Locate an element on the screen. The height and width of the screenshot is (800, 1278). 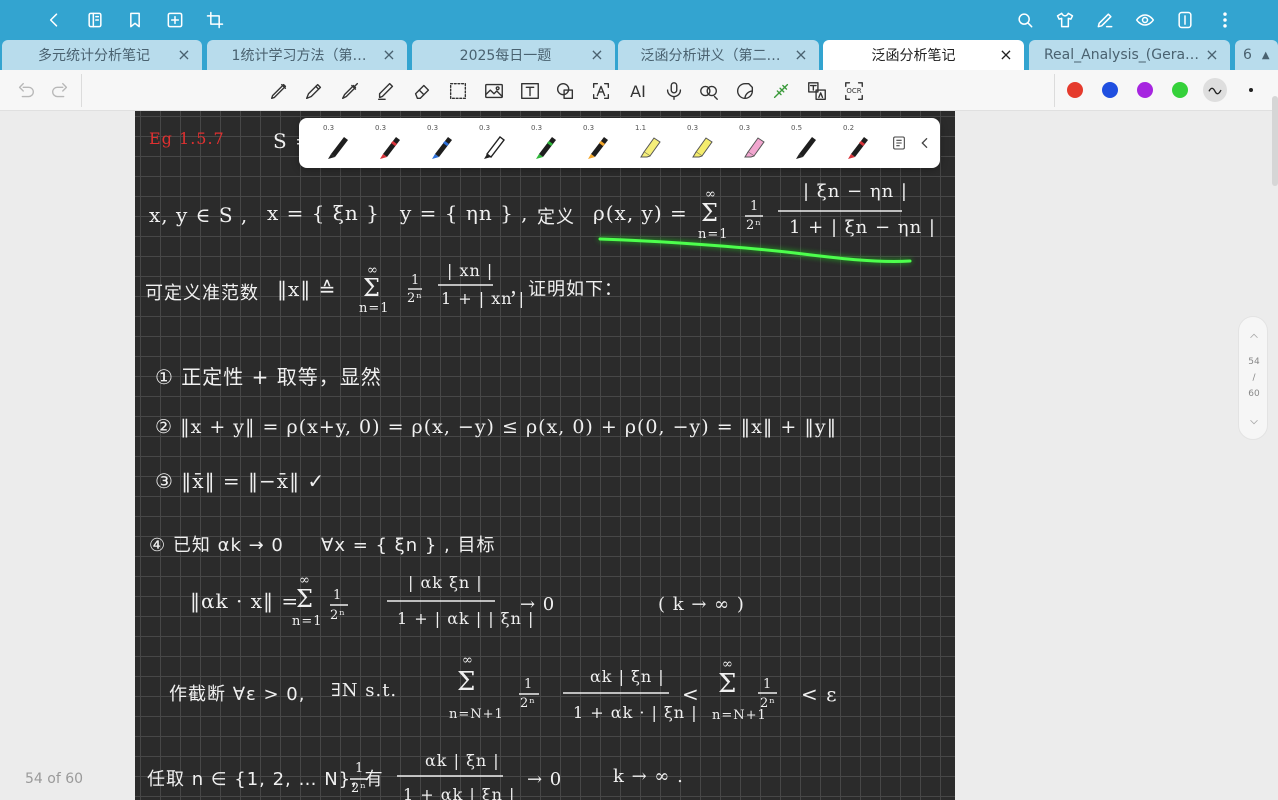
note-text: 作截断 ∀ε > 0, is located at coordinates (237, 694).